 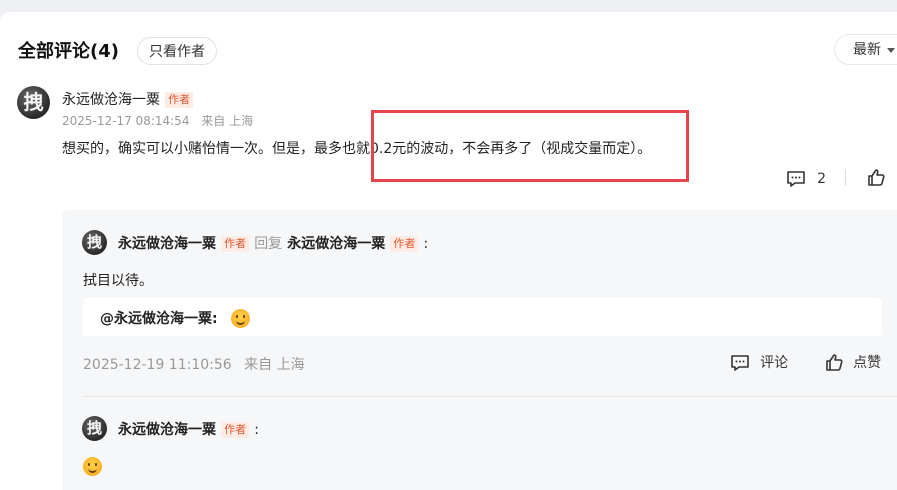 What do you see at coordinates (852, 362) in the screenshot?
I see `reply-like-button: 点赞` at bounding box center [852, 362].